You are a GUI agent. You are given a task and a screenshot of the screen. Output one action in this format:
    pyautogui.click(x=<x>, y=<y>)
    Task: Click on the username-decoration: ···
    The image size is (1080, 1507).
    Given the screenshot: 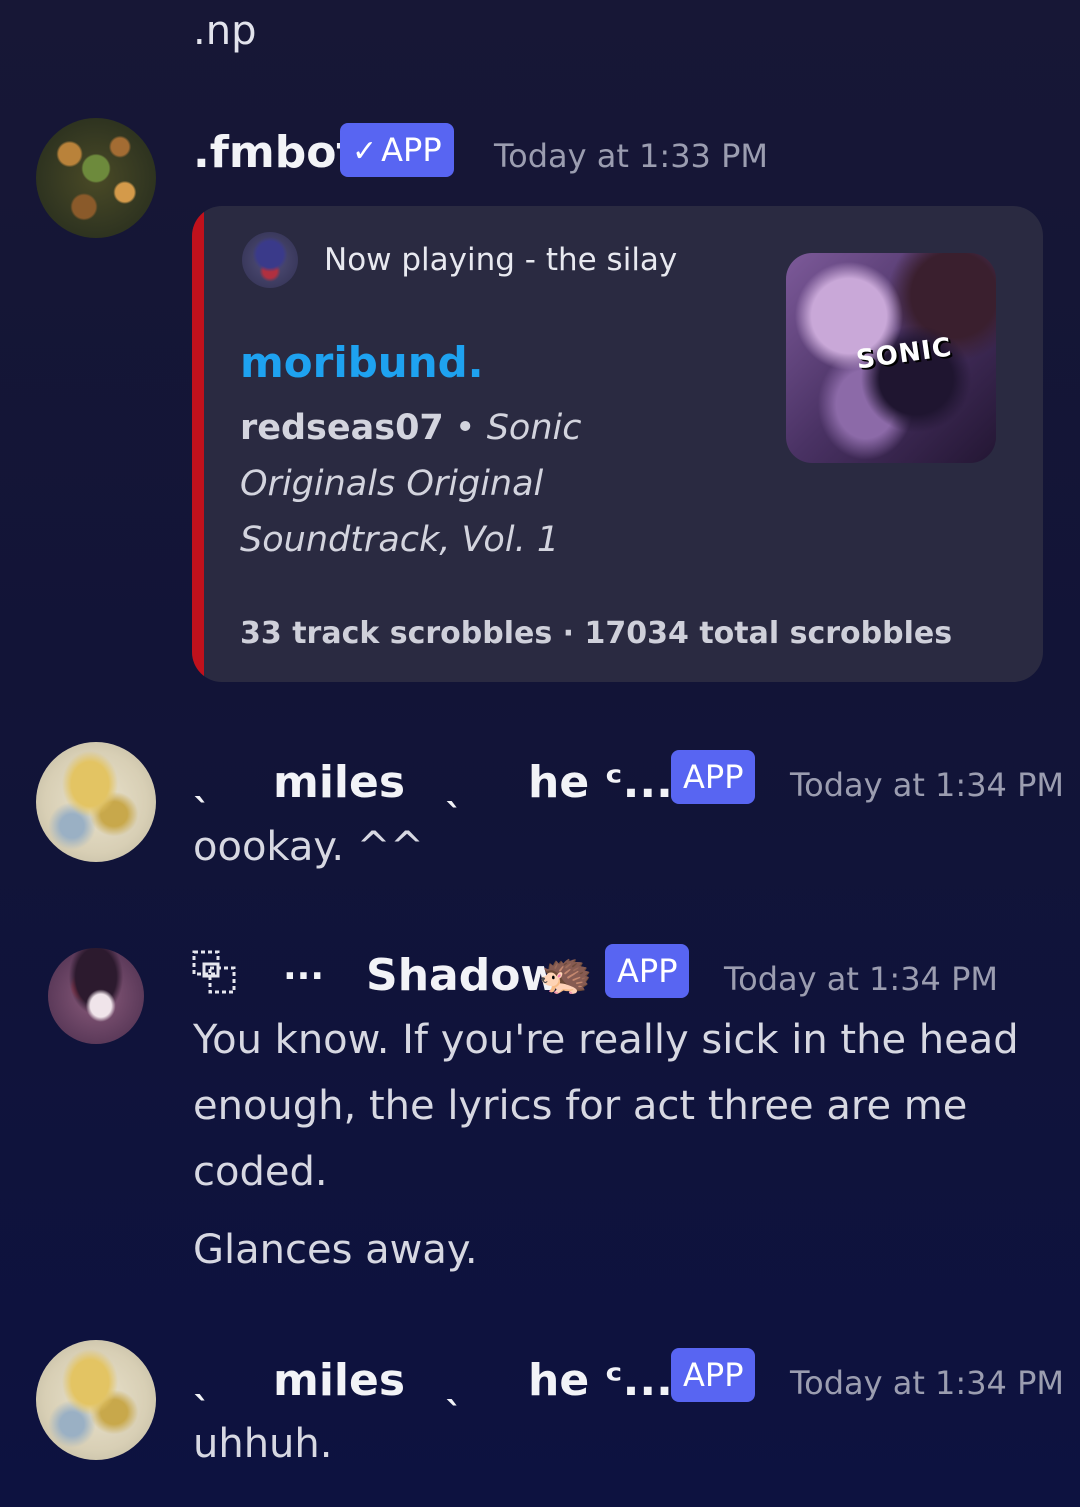 What is the action you would take?
    pyautogui.click(x=304, y=976)
    